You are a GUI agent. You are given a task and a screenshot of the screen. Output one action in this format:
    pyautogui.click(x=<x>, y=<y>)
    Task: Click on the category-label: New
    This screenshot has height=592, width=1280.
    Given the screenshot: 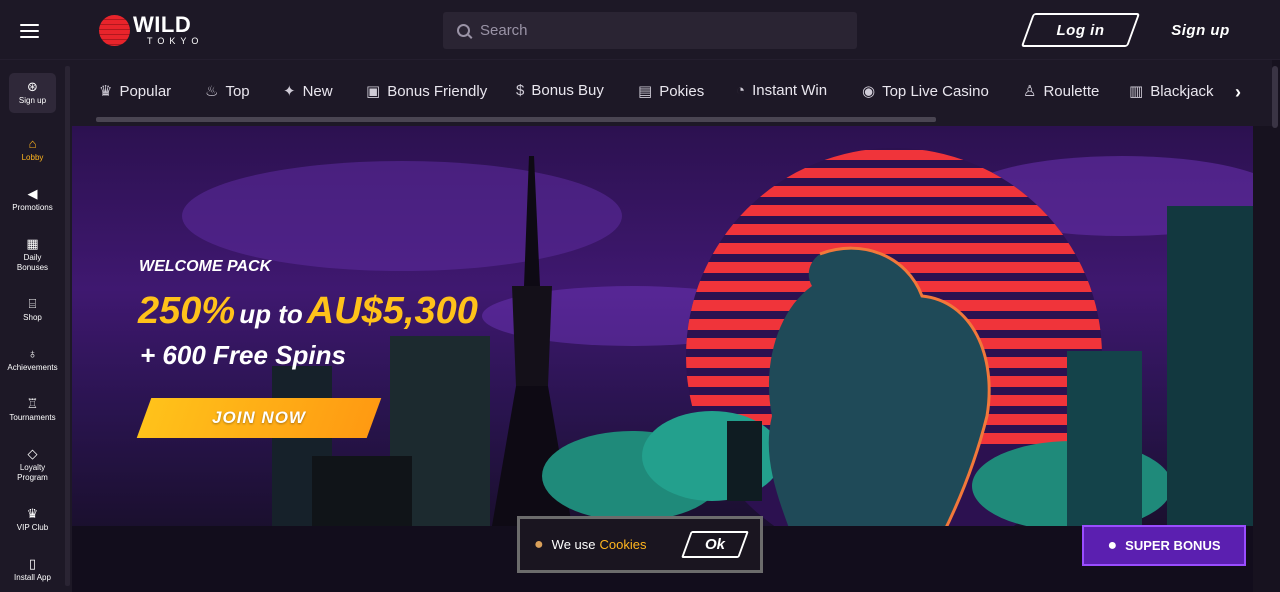 What is the action you would take?
    pyautogui.click(x=317, y=91)
    